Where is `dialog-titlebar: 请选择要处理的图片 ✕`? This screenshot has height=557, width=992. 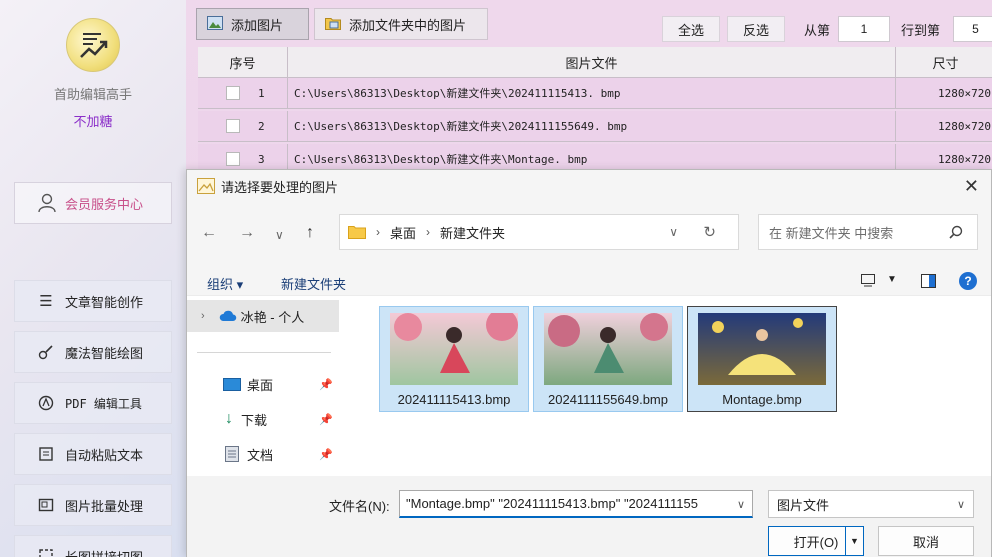
dialog-titlebar: 请选择要处理的图片 ✕ is located at coordinates (589, 186).